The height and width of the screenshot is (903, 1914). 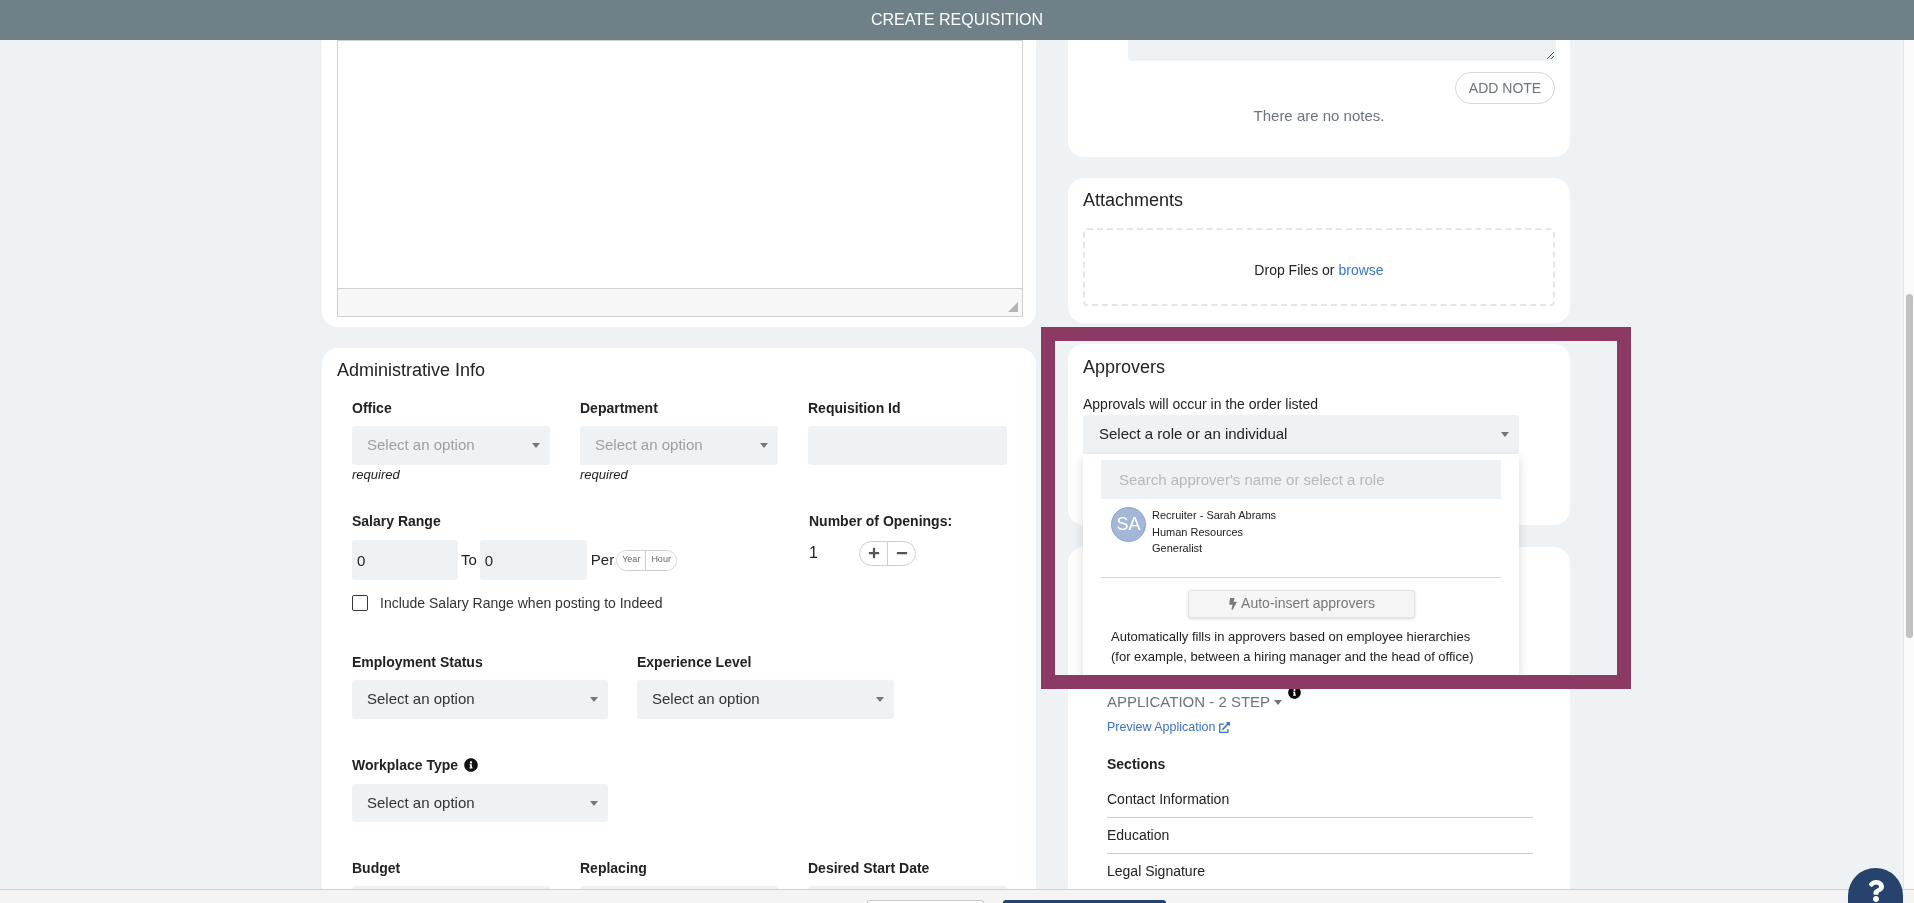 I want to click on drop-files-text: Drop Files or, so click(x=1294, y=270).